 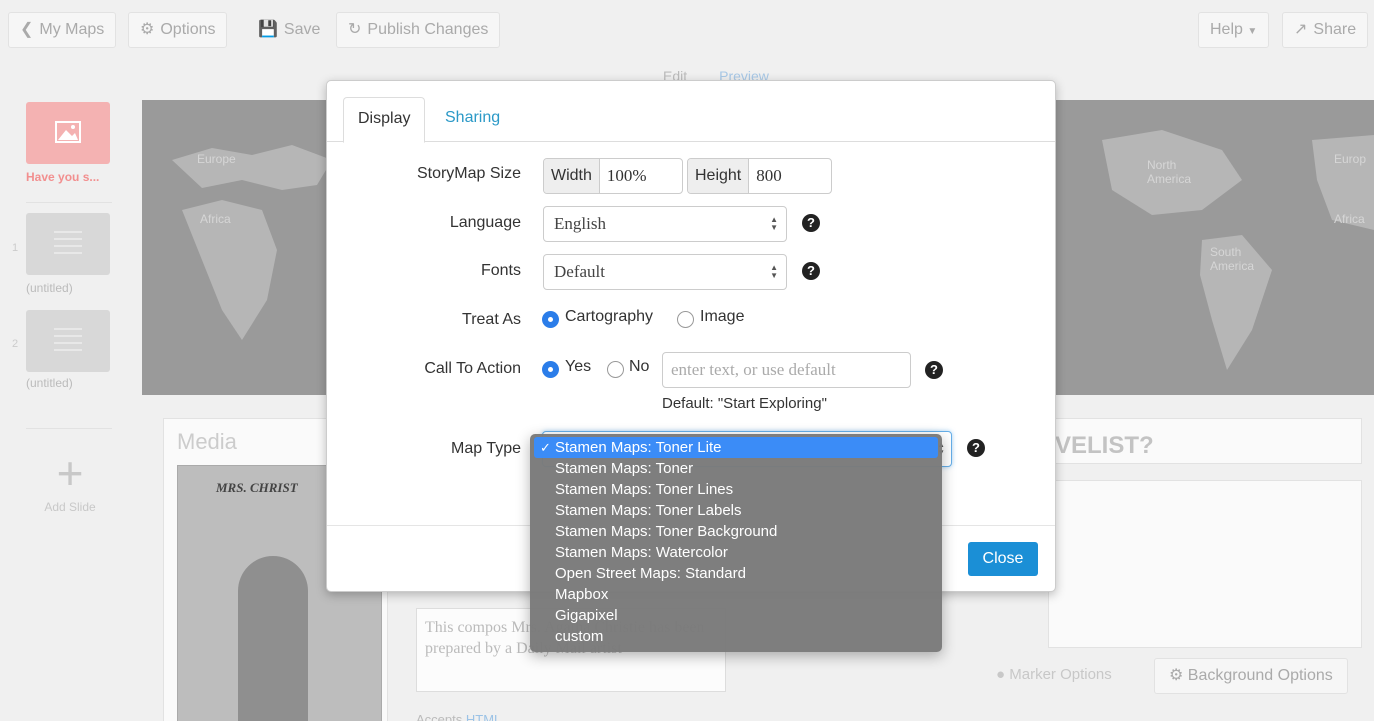 I want to click on help-menu-button: Help ▼, so click(x=1234, y=30).